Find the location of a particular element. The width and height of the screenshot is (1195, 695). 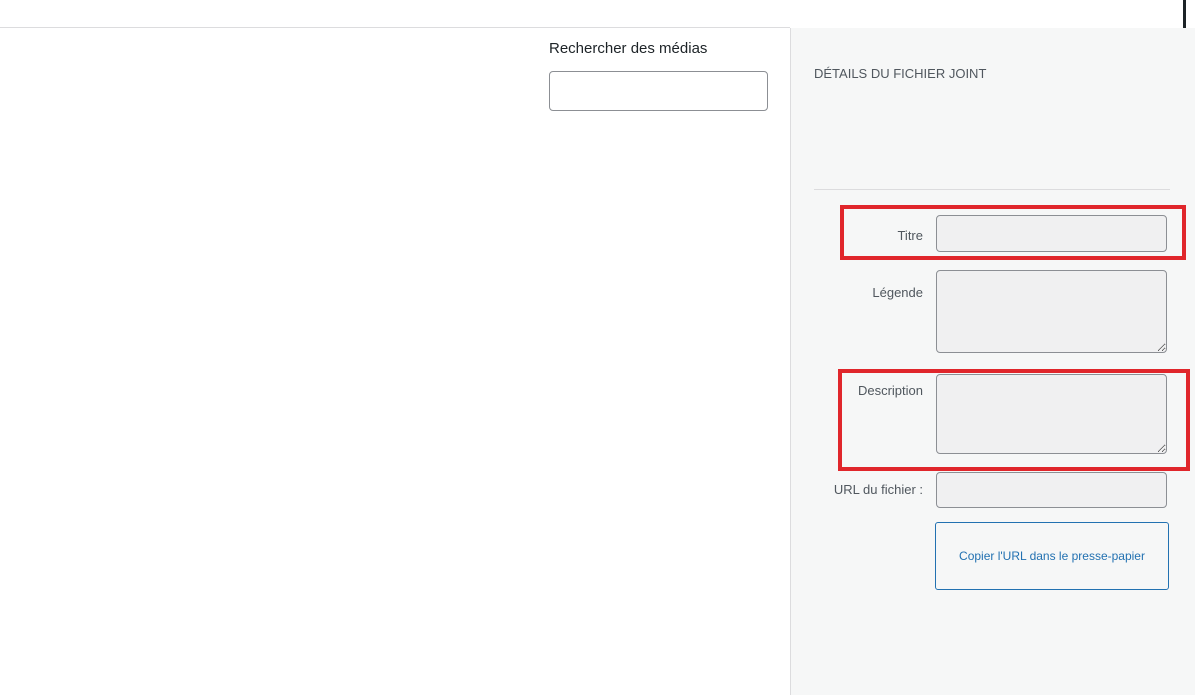

title-field-label: Titre is located at coordinates (910, 235).